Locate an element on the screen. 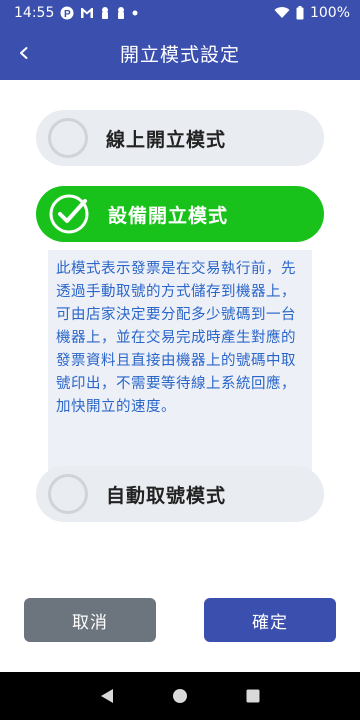  wifi-icon is located at coordinates (282, 13).